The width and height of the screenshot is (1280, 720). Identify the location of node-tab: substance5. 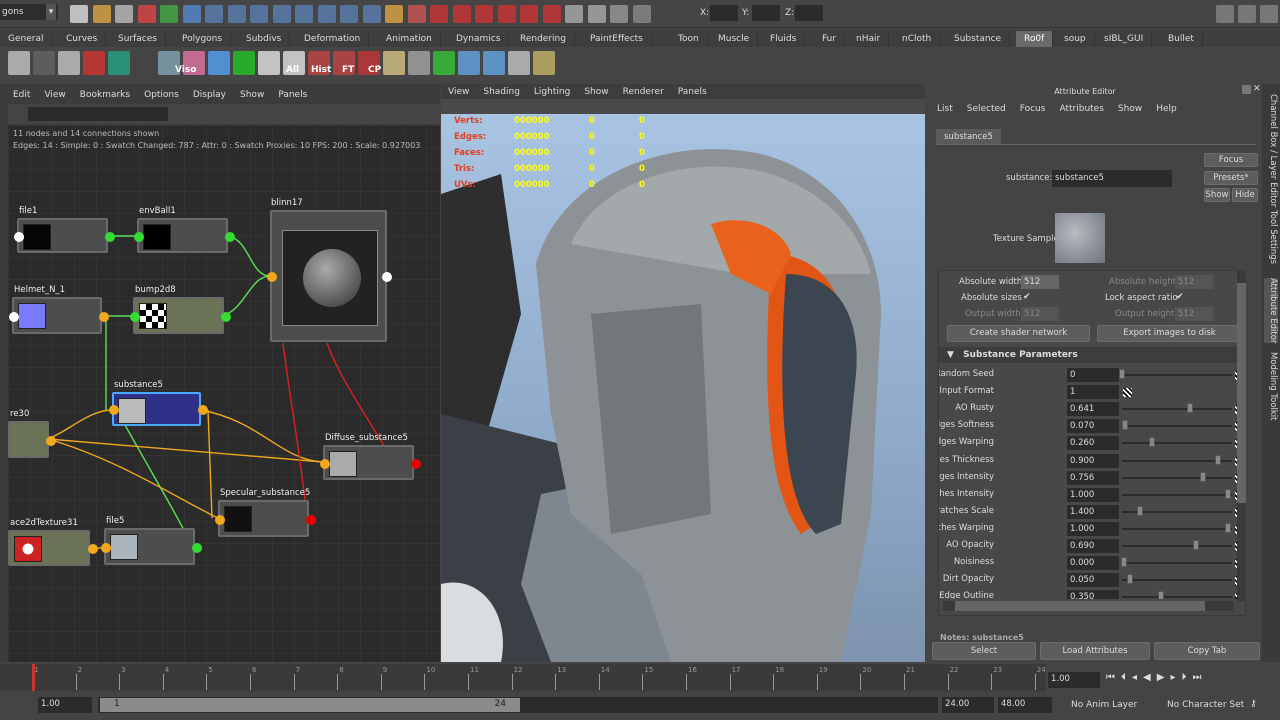
(968, 137).